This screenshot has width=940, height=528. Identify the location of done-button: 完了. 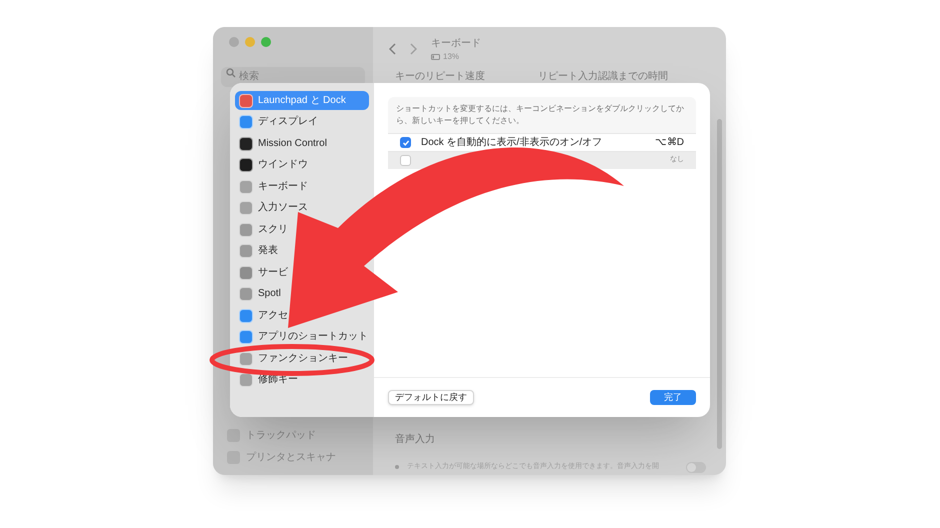
(673, 397).